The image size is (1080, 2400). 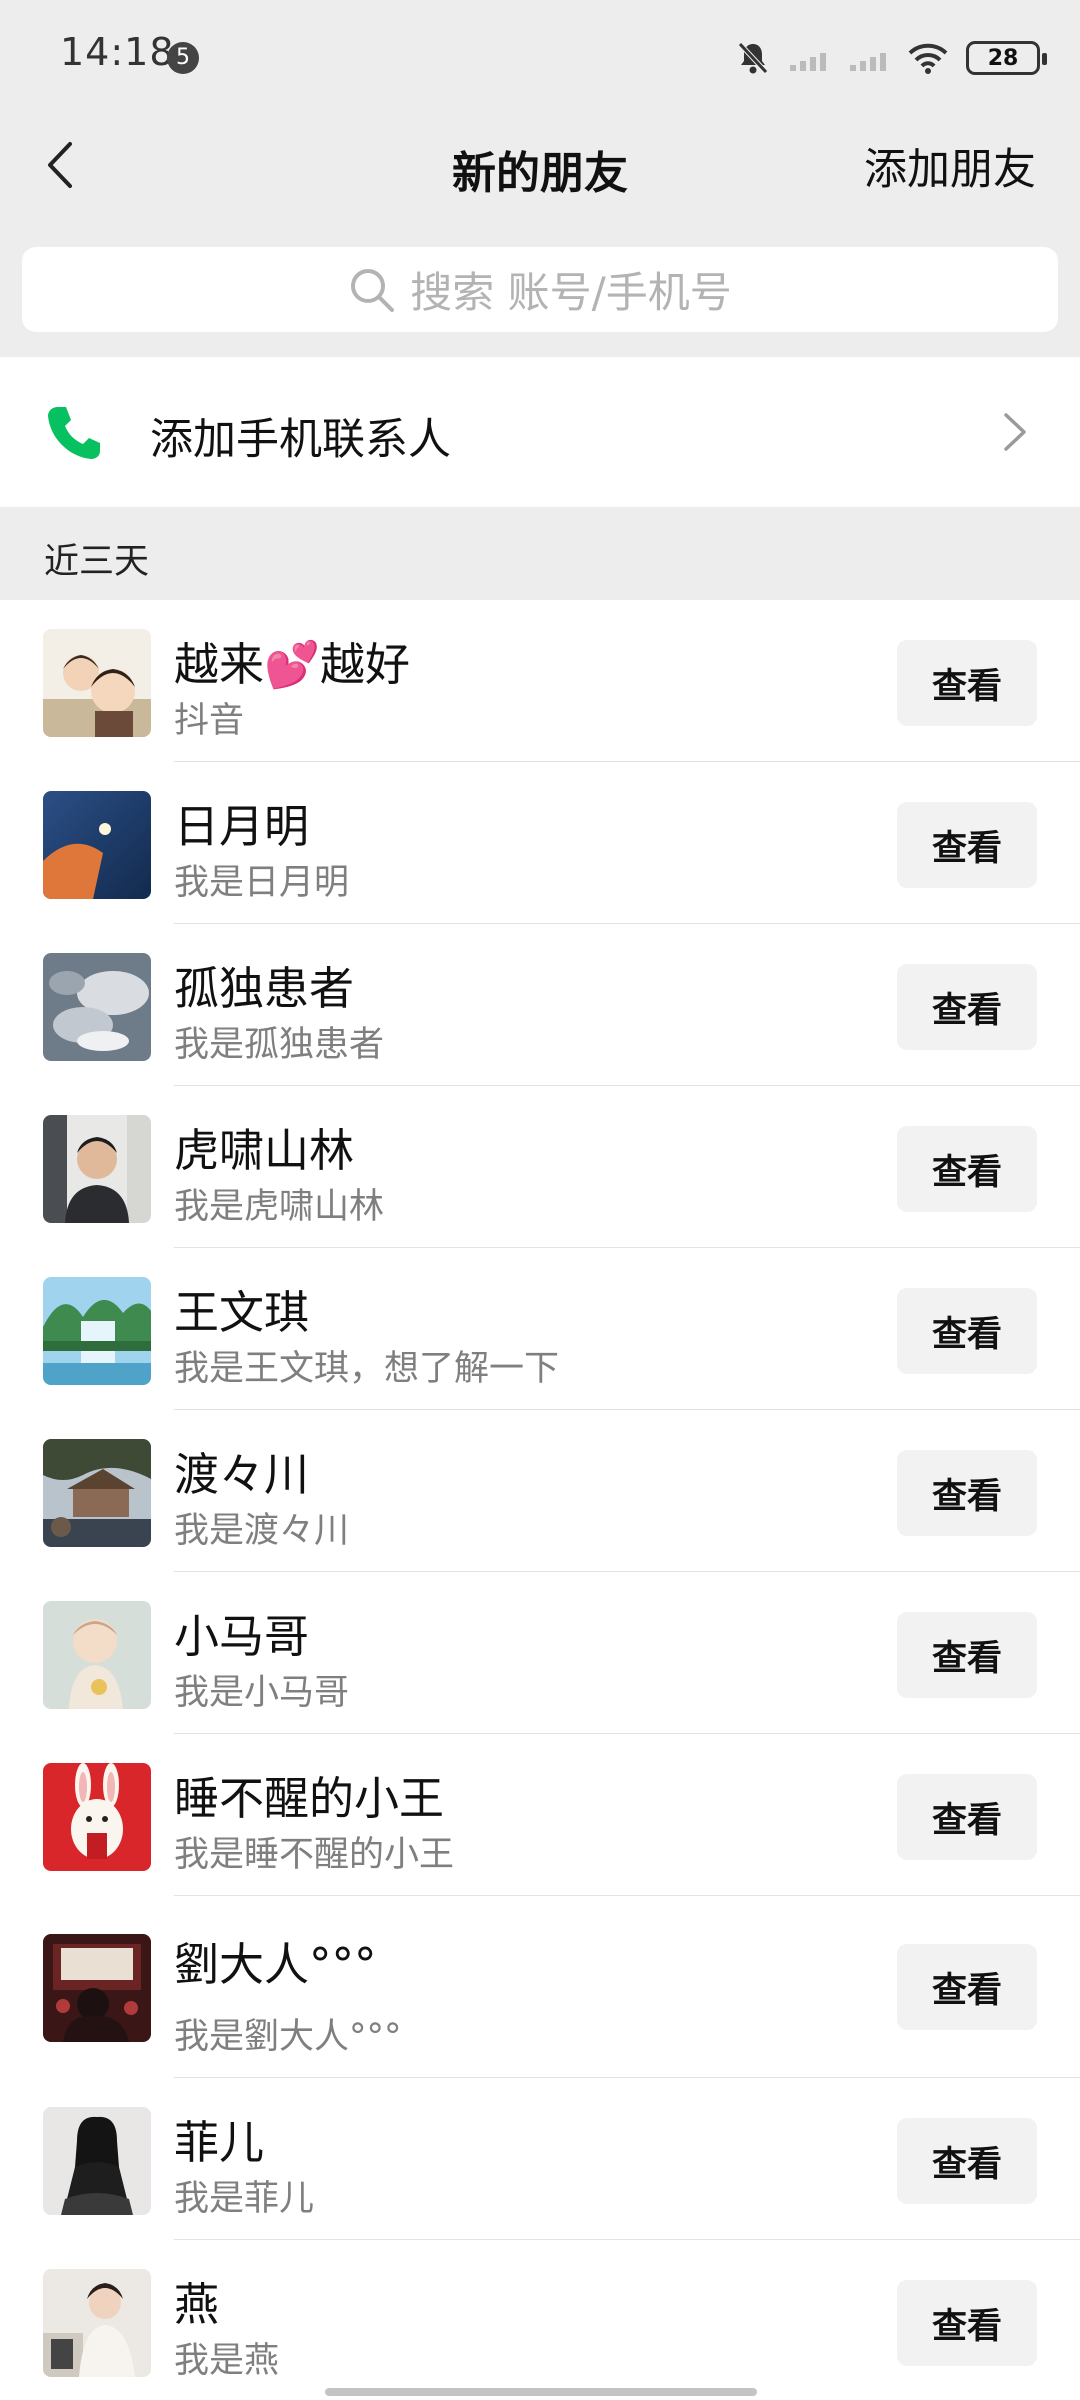 What do you see at coordinates (891, 58) in the screenshot?
I see `status-icons: 28` at bounding box center [891, 58].